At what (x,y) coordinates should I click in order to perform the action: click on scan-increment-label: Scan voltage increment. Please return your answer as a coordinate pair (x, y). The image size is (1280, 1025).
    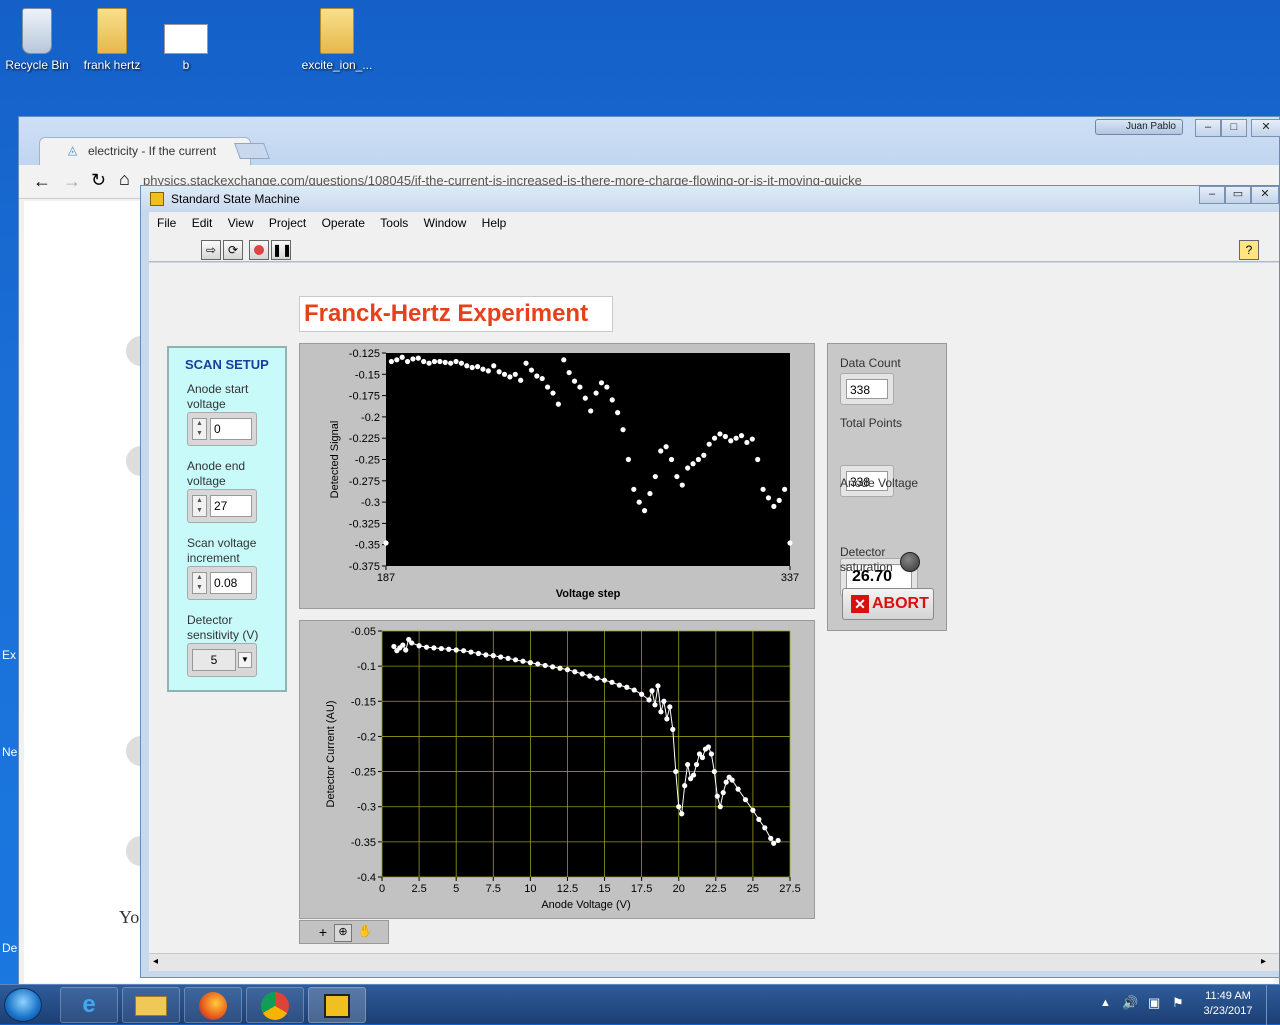
    Looking at the image, I should click on (222, 550).